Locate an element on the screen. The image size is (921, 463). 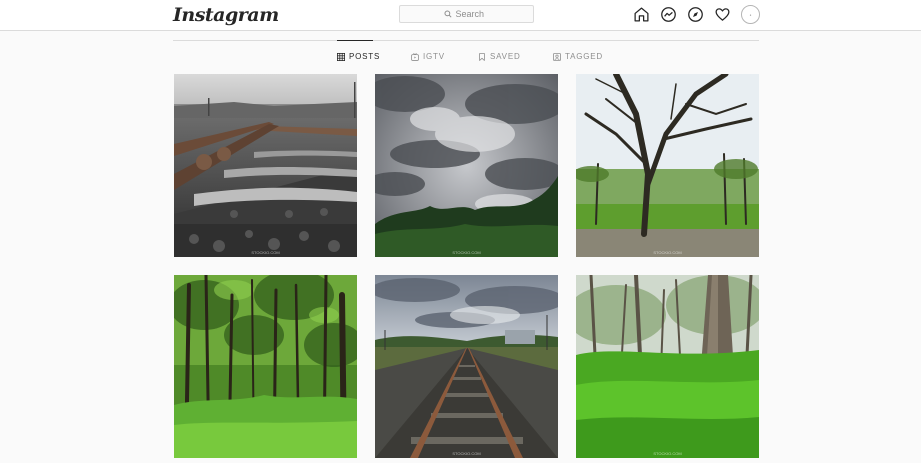
tab-igtv: IGTV is located at coordinates (428, 56).